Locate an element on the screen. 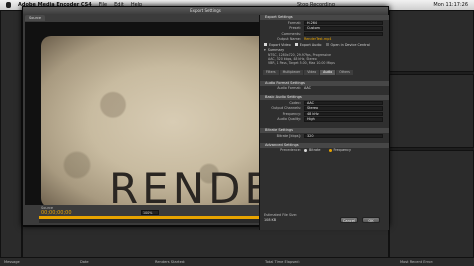  format-select: H.264 is located at coordinates (343, 22).